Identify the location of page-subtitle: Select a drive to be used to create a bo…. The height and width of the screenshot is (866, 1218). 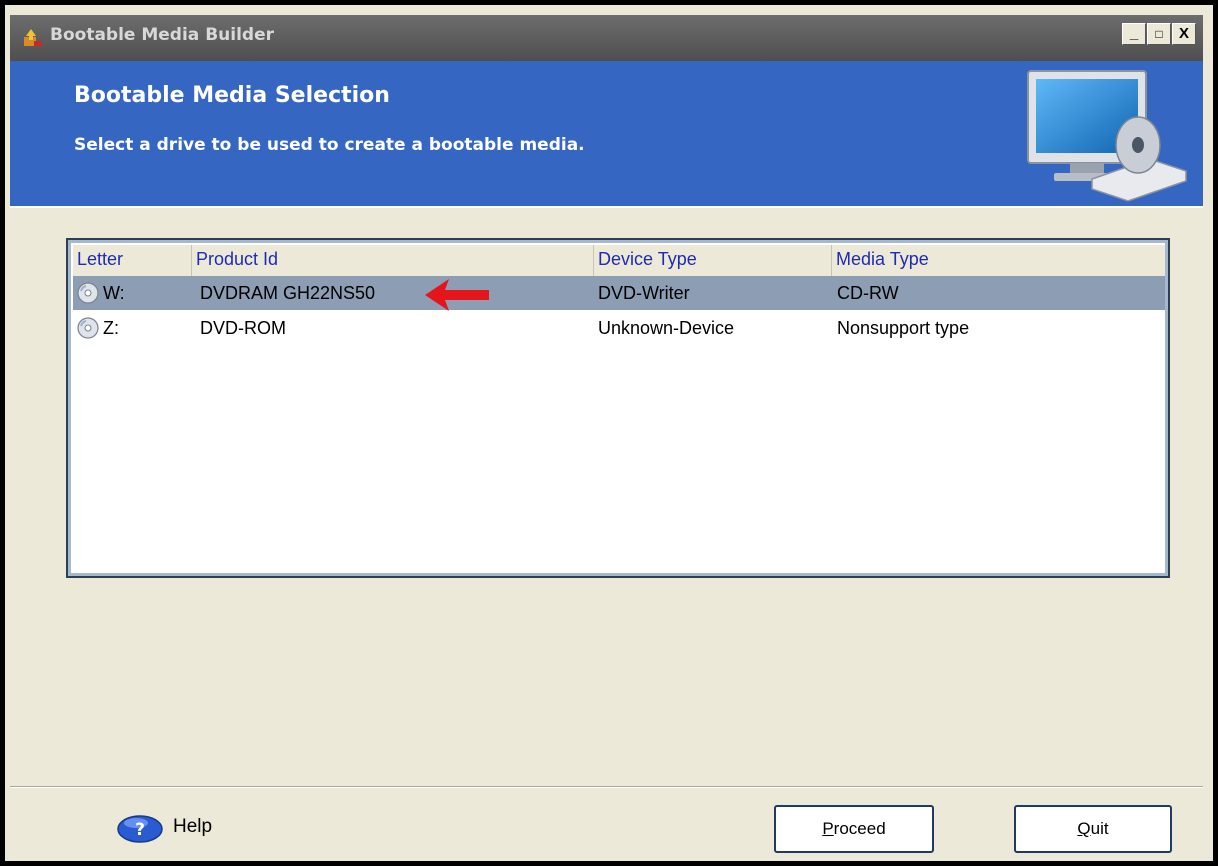
(329, 145).